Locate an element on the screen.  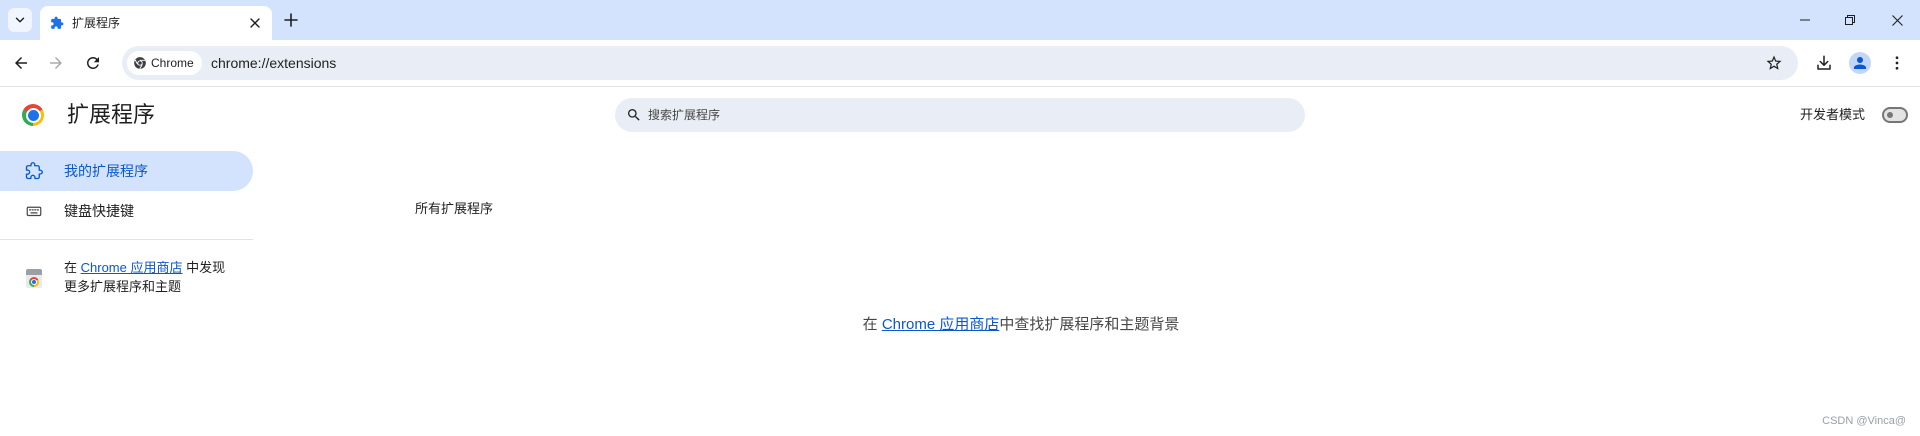
web-store-icon is located at coordinates (34, 279).